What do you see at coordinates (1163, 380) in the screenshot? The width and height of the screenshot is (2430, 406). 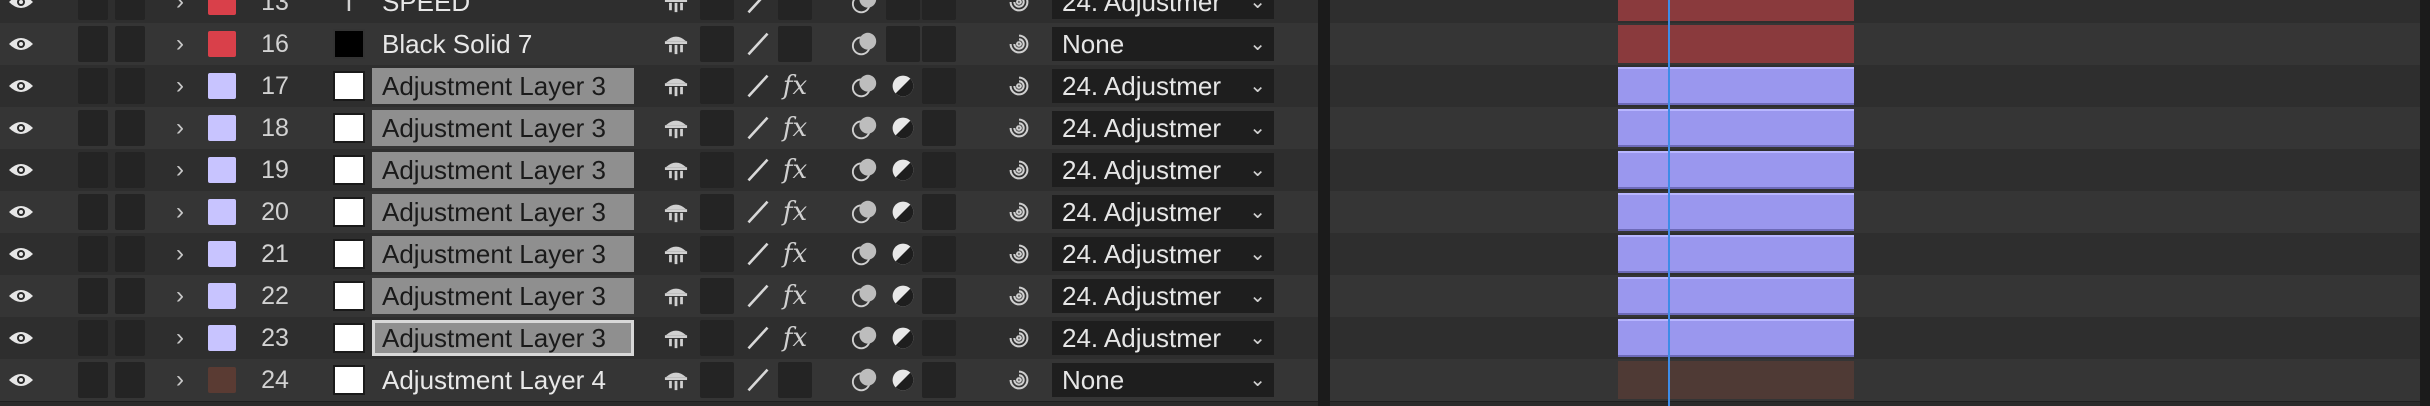 I see `parent-dropdown: None ⌄` at bounding box center [1163, 380].